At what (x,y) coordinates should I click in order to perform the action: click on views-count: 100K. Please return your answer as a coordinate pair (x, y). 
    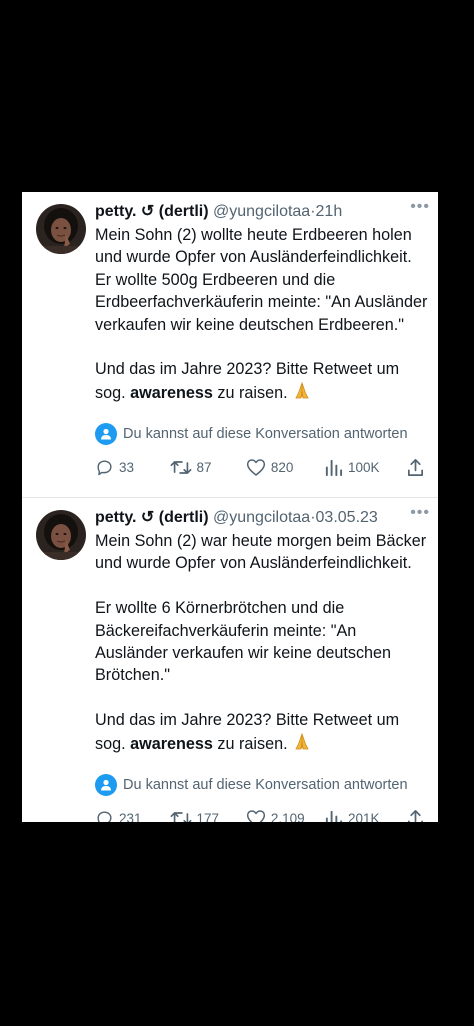
    Looking at the image, I should click on (364, 467).